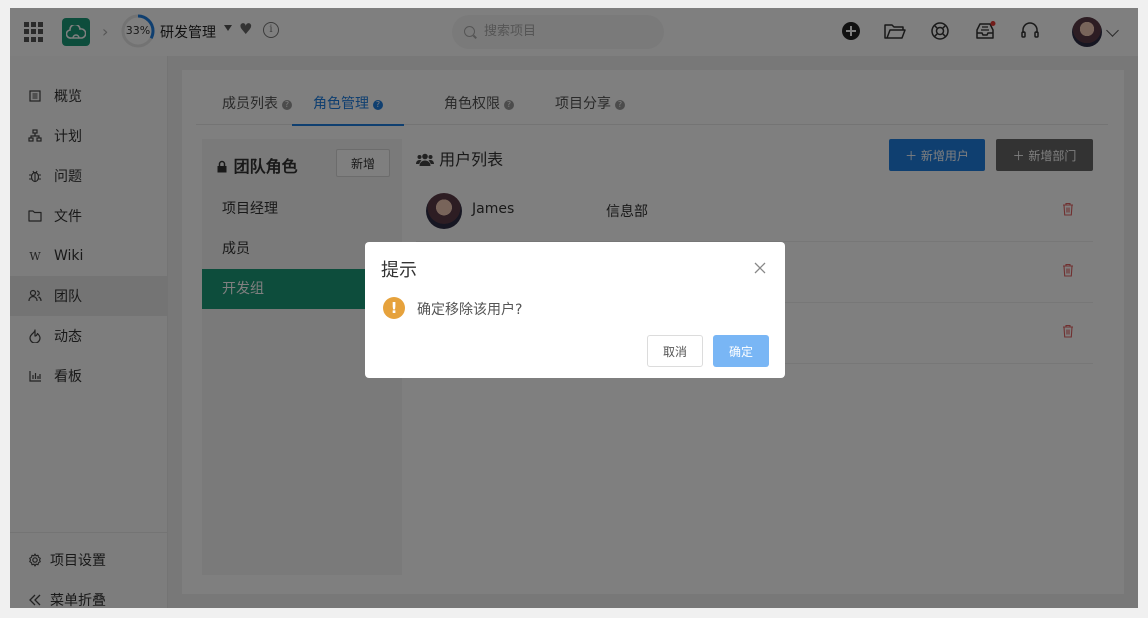 The height and width of the screenshot is (618, 1148). Describe the element at coordinates (741, 351) in the screenshot. I see `confirm-button: 确定` at that location.